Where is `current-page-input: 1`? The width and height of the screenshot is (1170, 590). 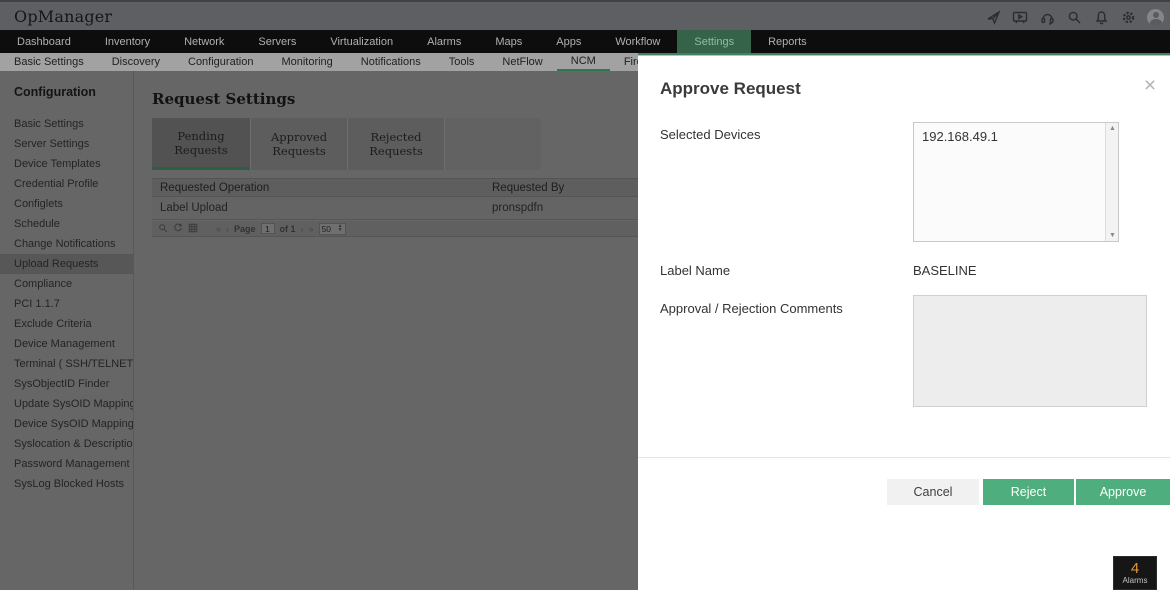
current-page-input: 1 is located at coordinates (267, 228).